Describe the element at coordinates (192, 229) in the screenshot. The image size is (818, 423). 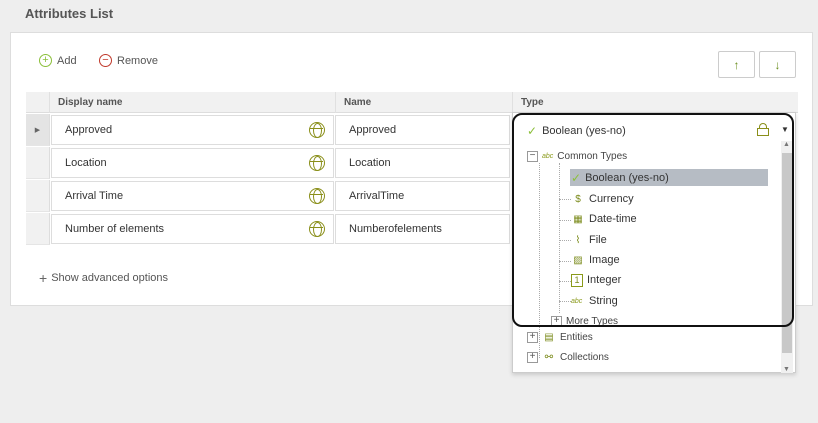
I see `display-name-input: Number of elements` at that location.